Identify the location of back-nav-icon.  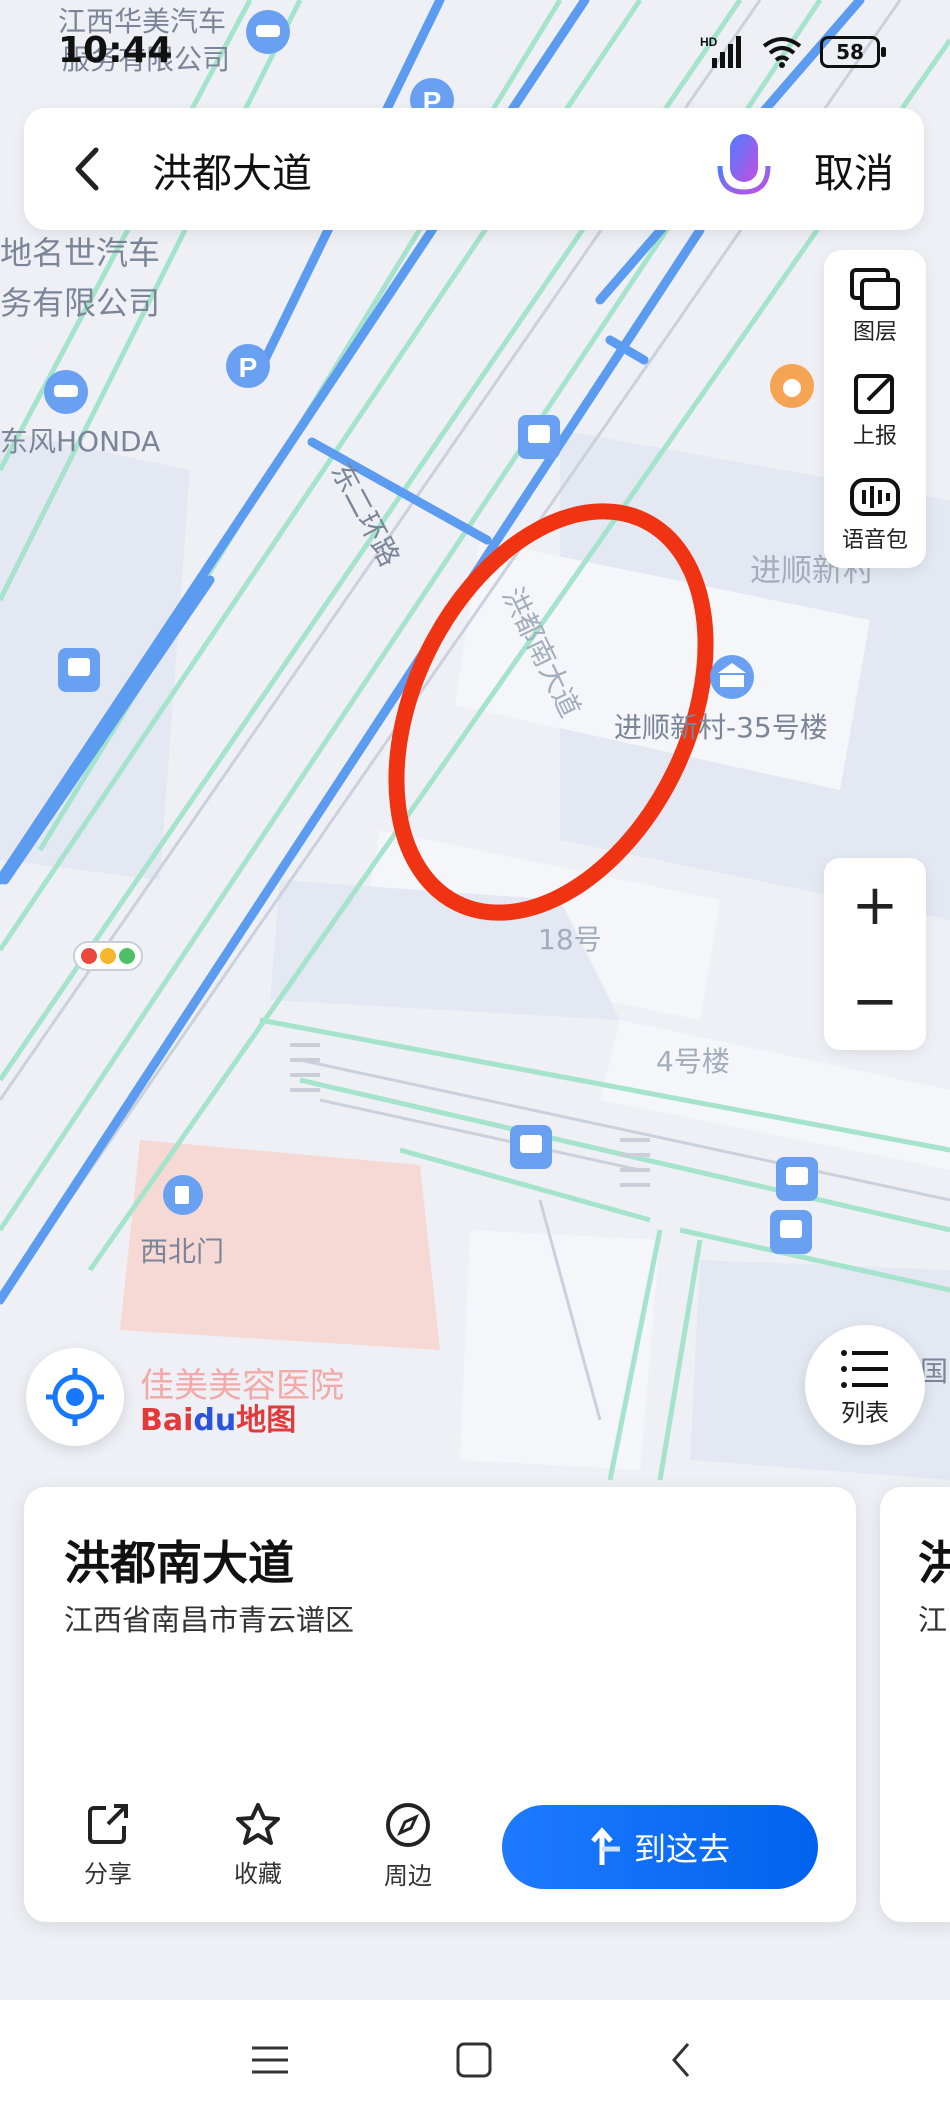
(682, 2060).